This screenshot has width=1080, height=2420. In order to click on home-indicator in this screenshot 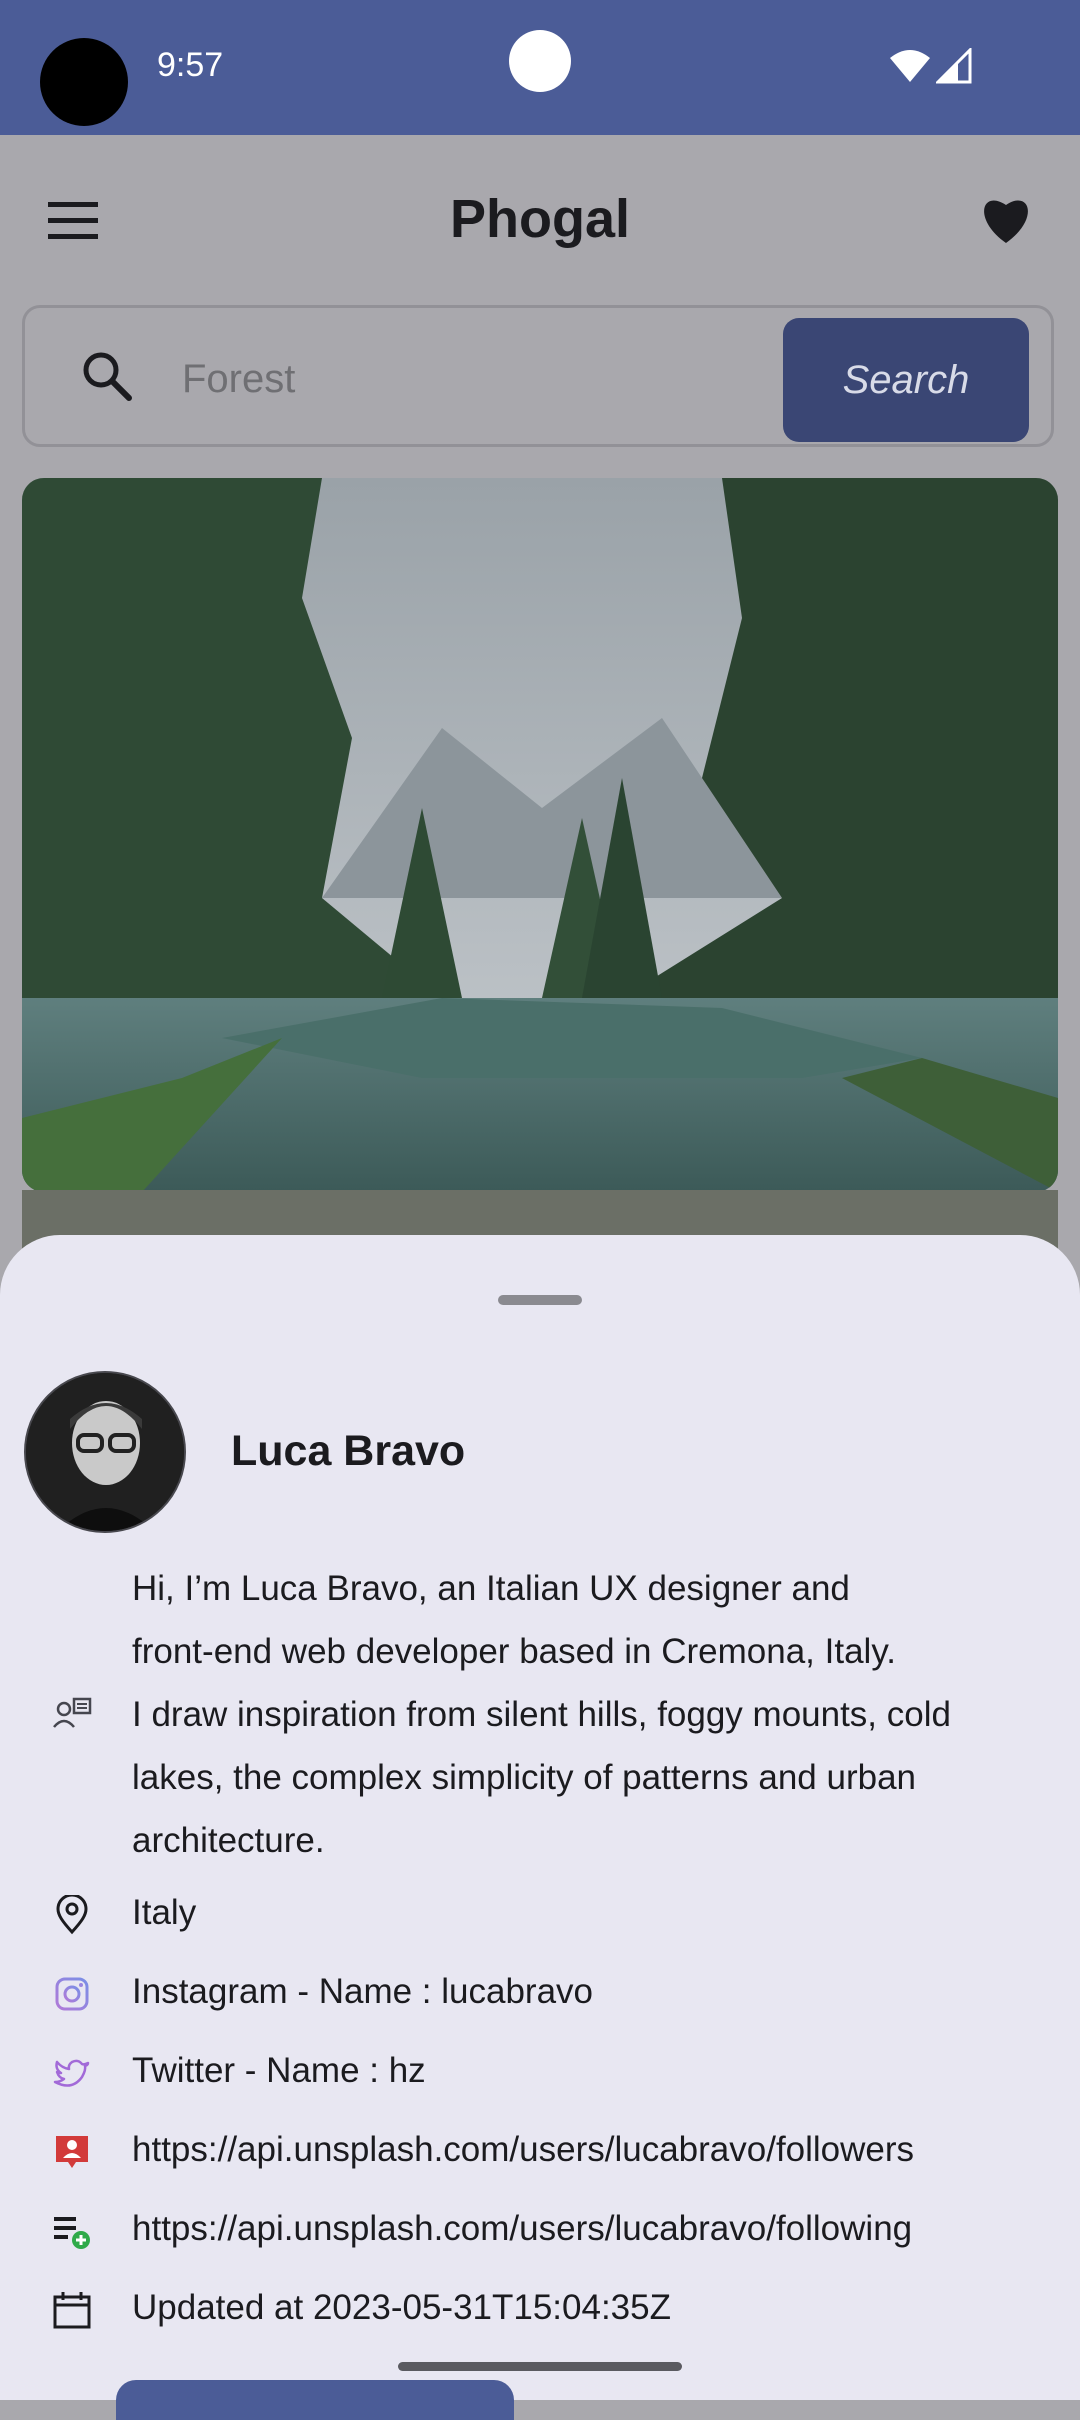, I will do `click(540, 2366)`.